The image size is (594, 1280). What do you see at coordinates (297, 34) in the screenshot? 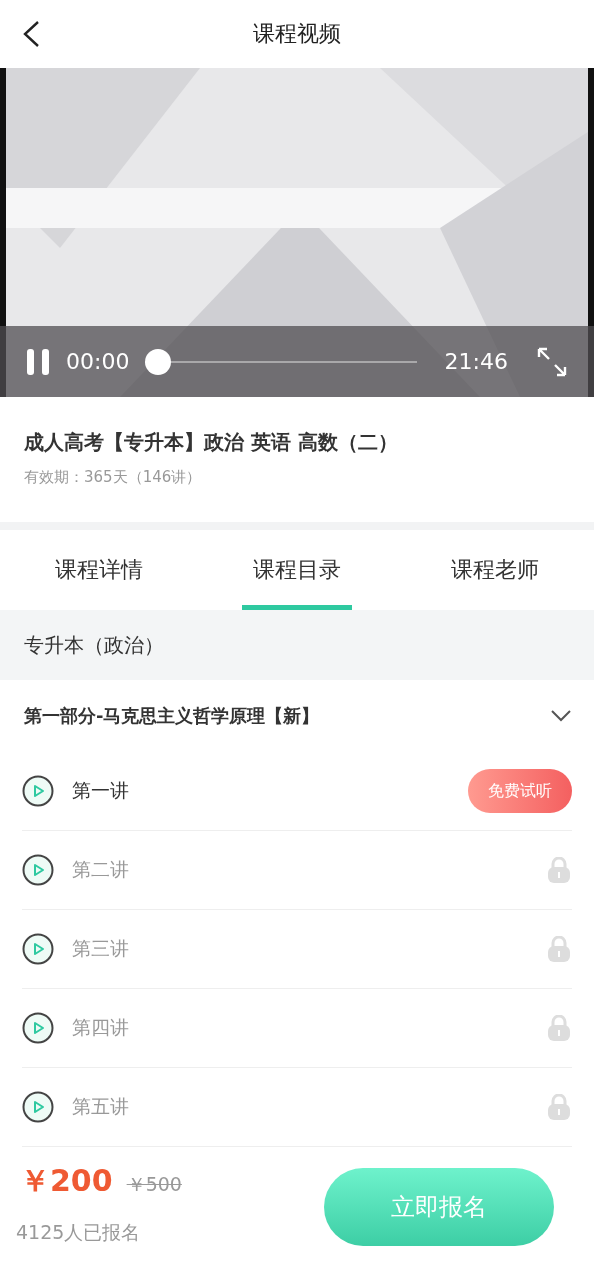
I see `page-title: 课程视频` at bounding box center [297, 34].